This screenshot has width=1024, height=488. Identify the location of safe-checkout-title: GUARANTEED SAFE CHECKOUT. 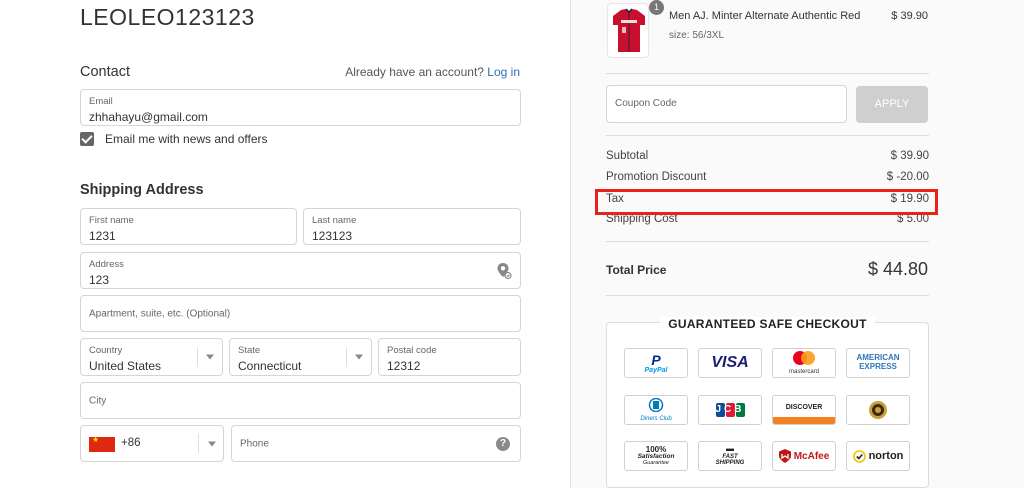
(767, 324).